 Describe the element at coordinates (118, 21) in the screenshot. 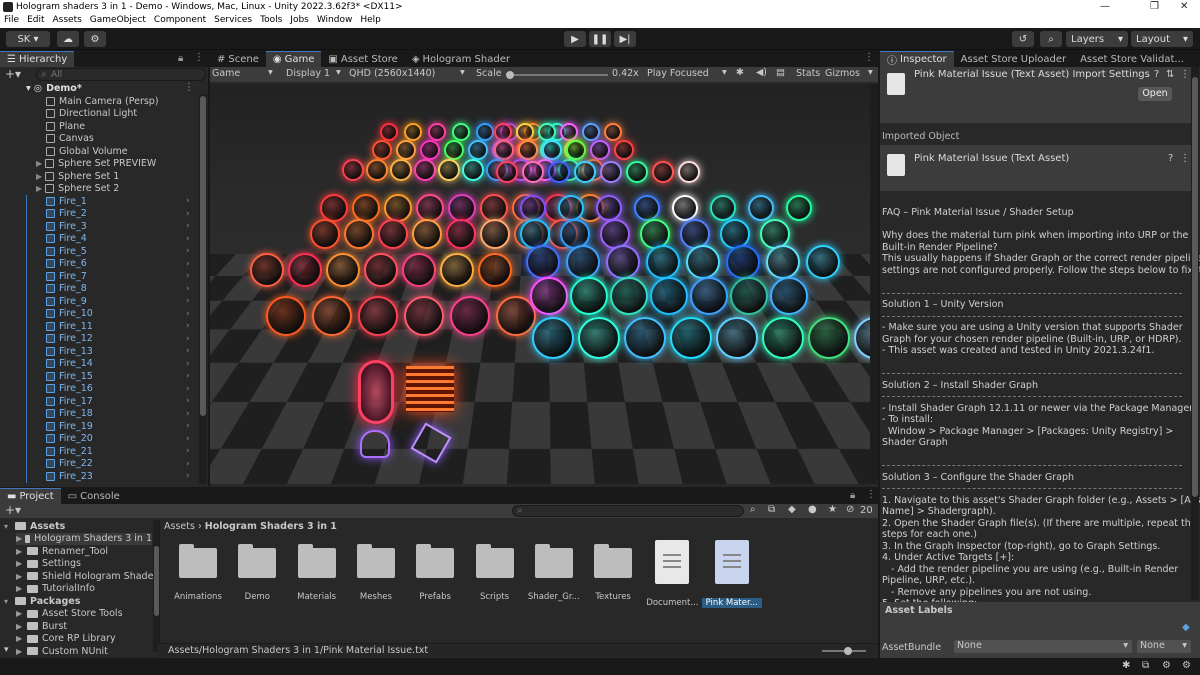

I see `menu-gameobject: GameObject` at that location.